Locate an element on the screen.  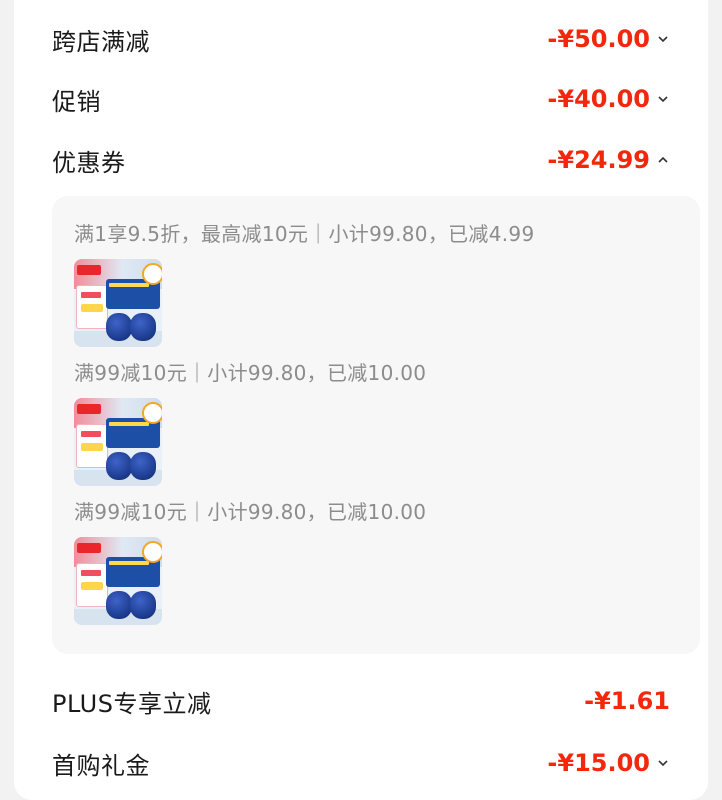
discount-amount: -¥40.00 is located at coordinates (598, 99).